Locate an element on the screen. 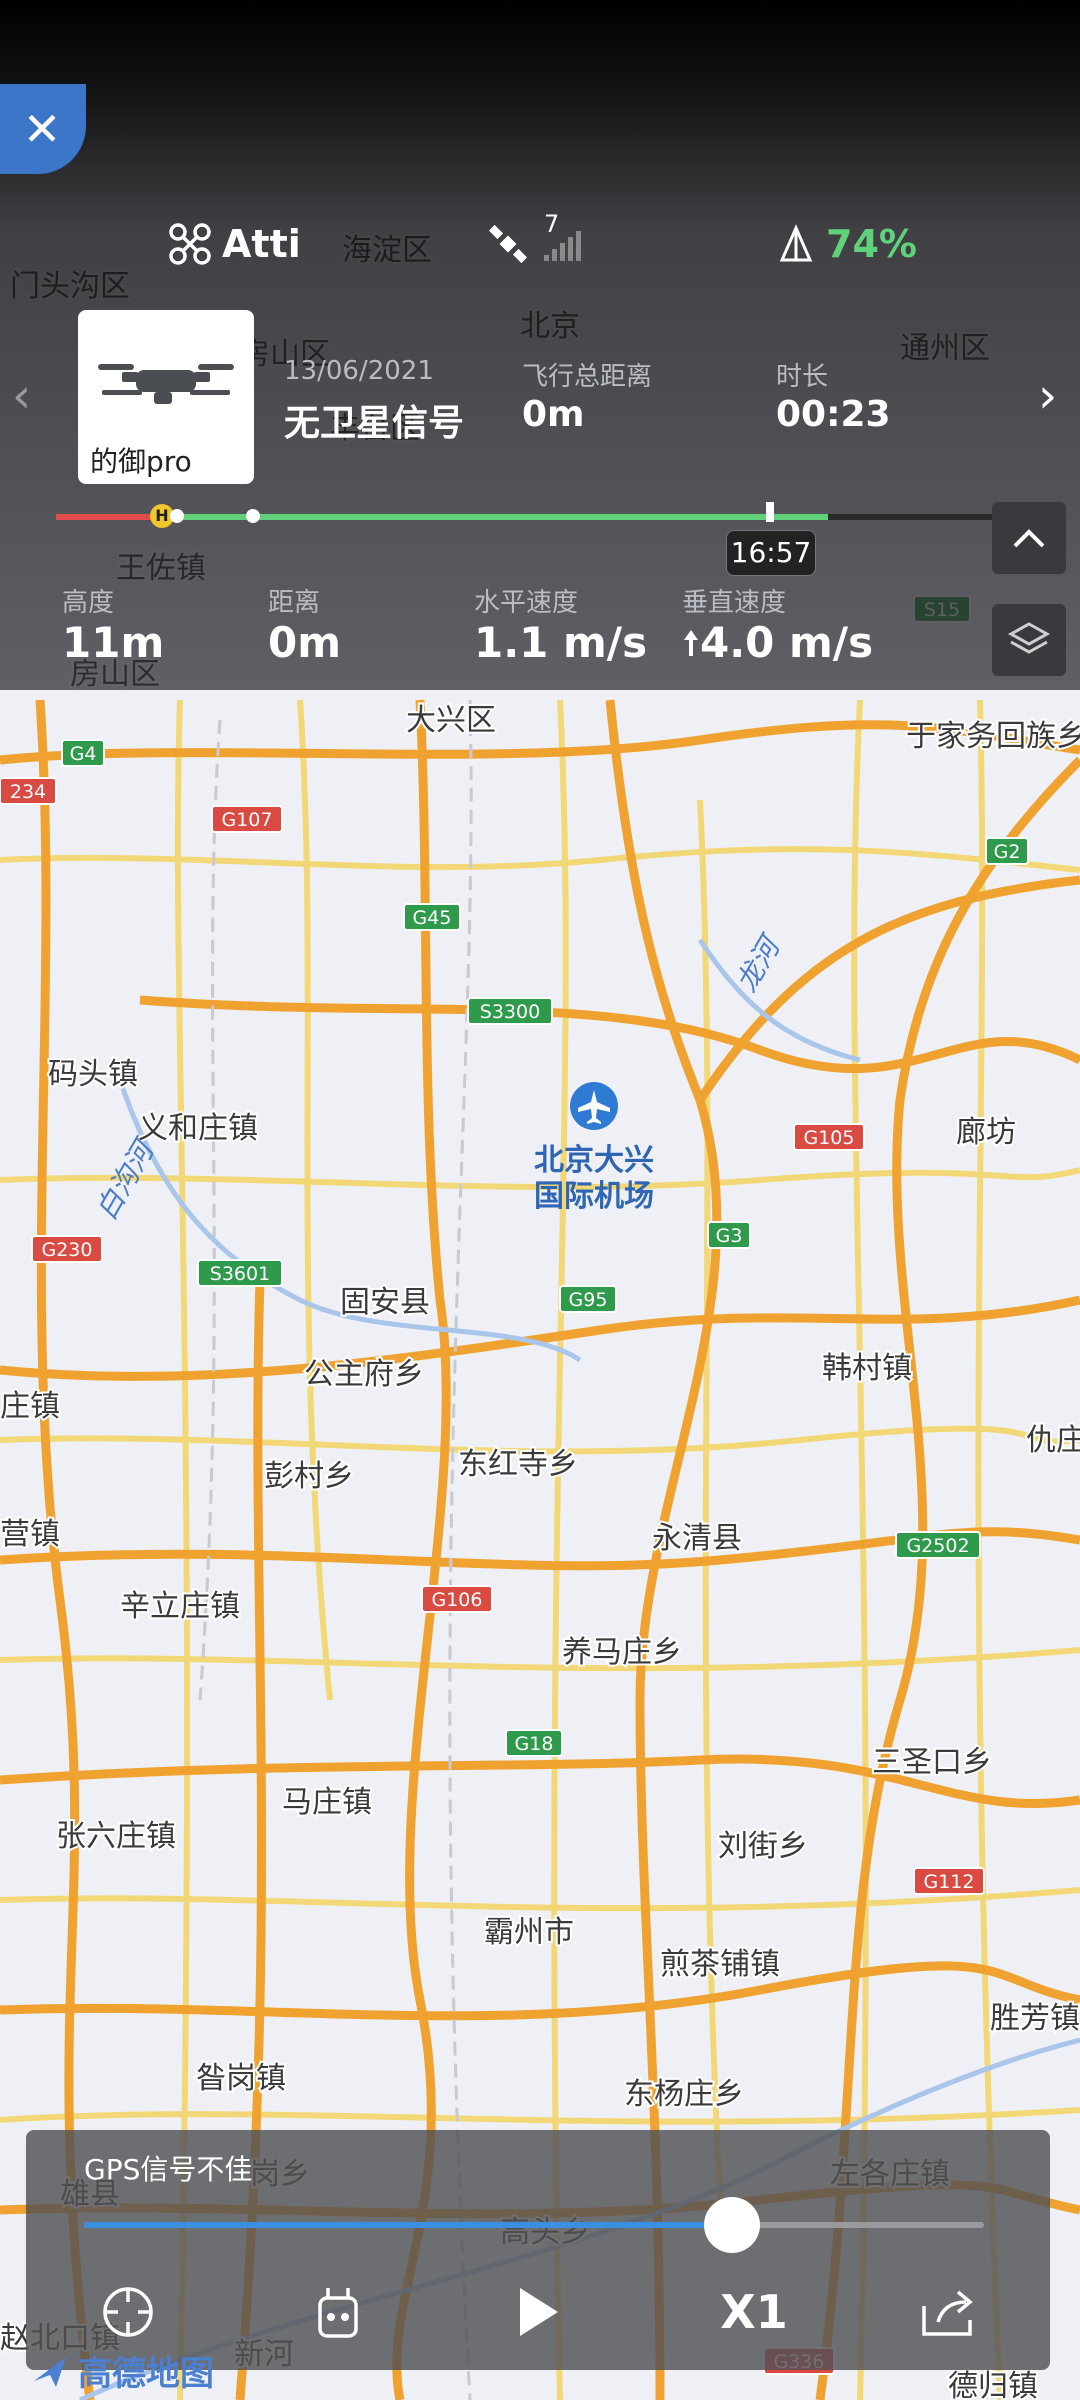 The image size is (1080, 2400). remote-controller-button is located at coordinates (338, 2312).